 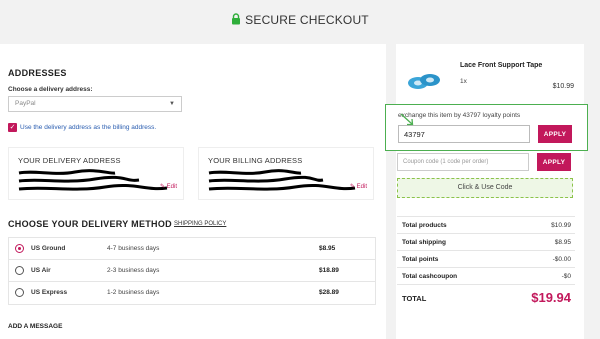 I want to click on click-and-use-code-button: Click & Use Code, so click(x=485, y=188).